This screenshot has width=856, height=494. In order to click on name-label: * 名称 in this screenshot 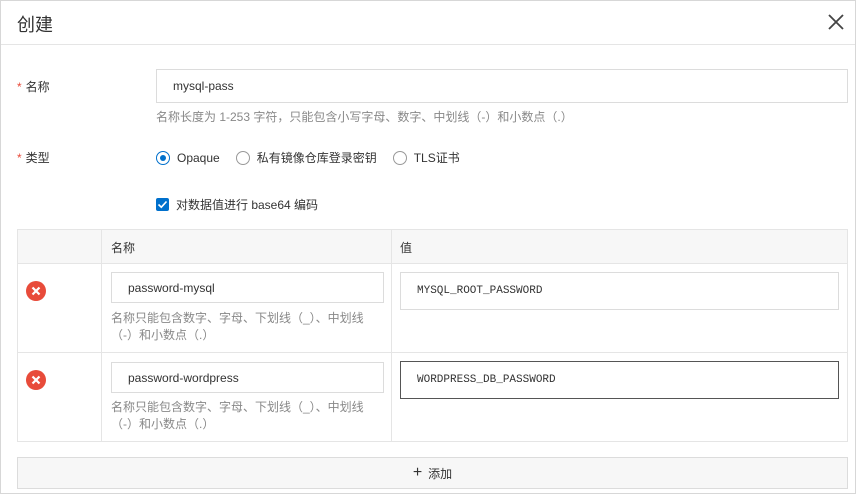, I will do `click(33, 86)`.